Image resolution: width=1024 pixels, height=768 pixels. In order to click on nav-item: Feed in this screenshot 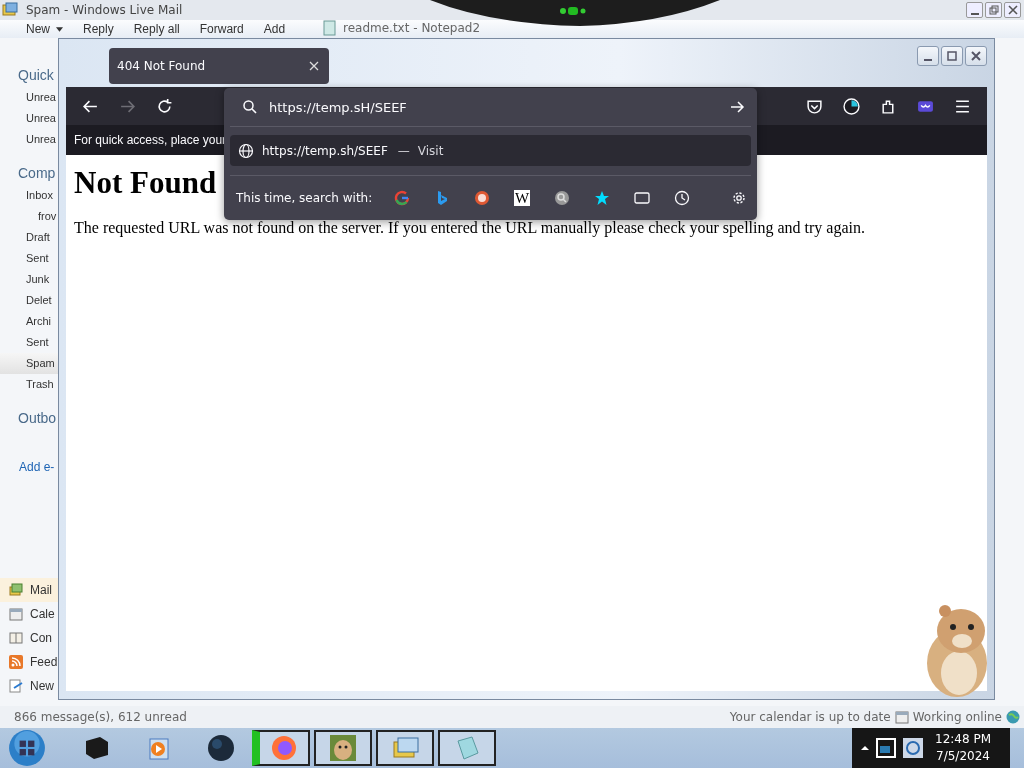, I will do `click(29, 662)`.